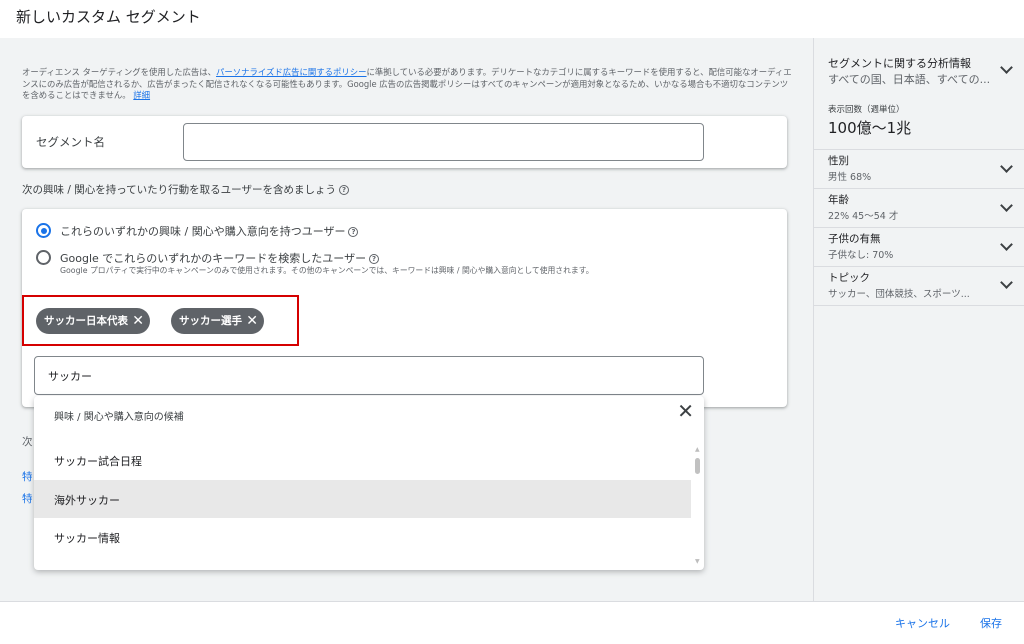  I want to click on suggestion-item: サッカー情報, so click(362, 537).